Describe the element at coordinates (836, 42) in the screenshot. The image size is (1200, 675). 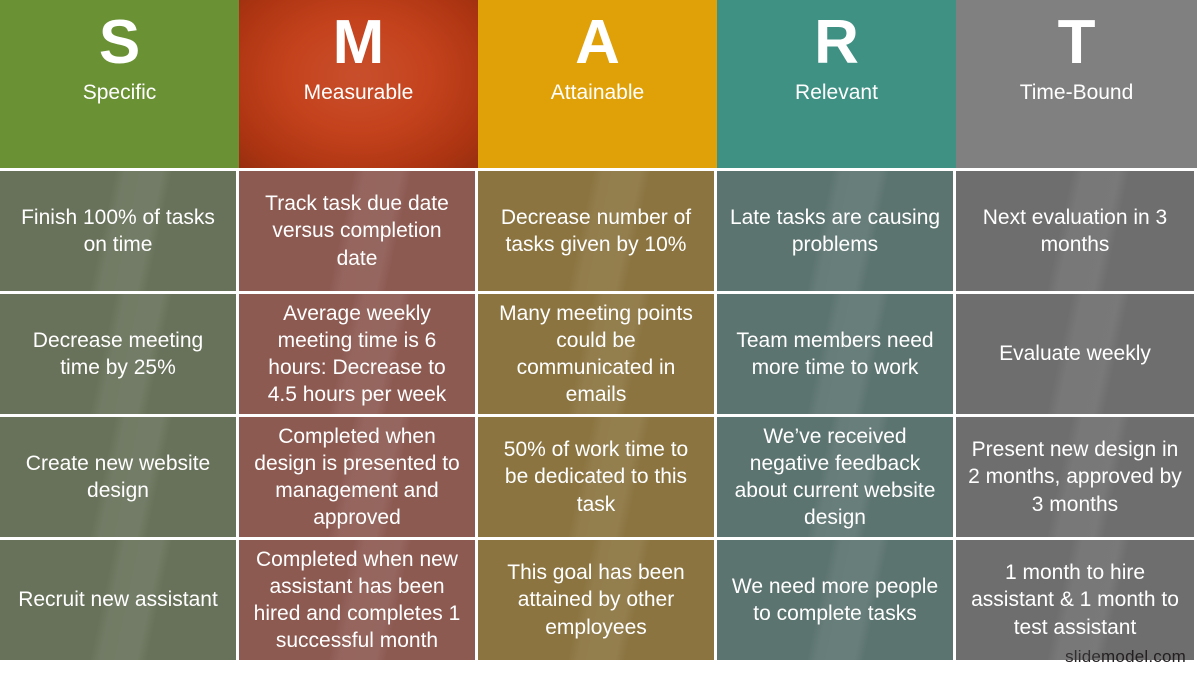
I see `column-letter-r: R` at that location.